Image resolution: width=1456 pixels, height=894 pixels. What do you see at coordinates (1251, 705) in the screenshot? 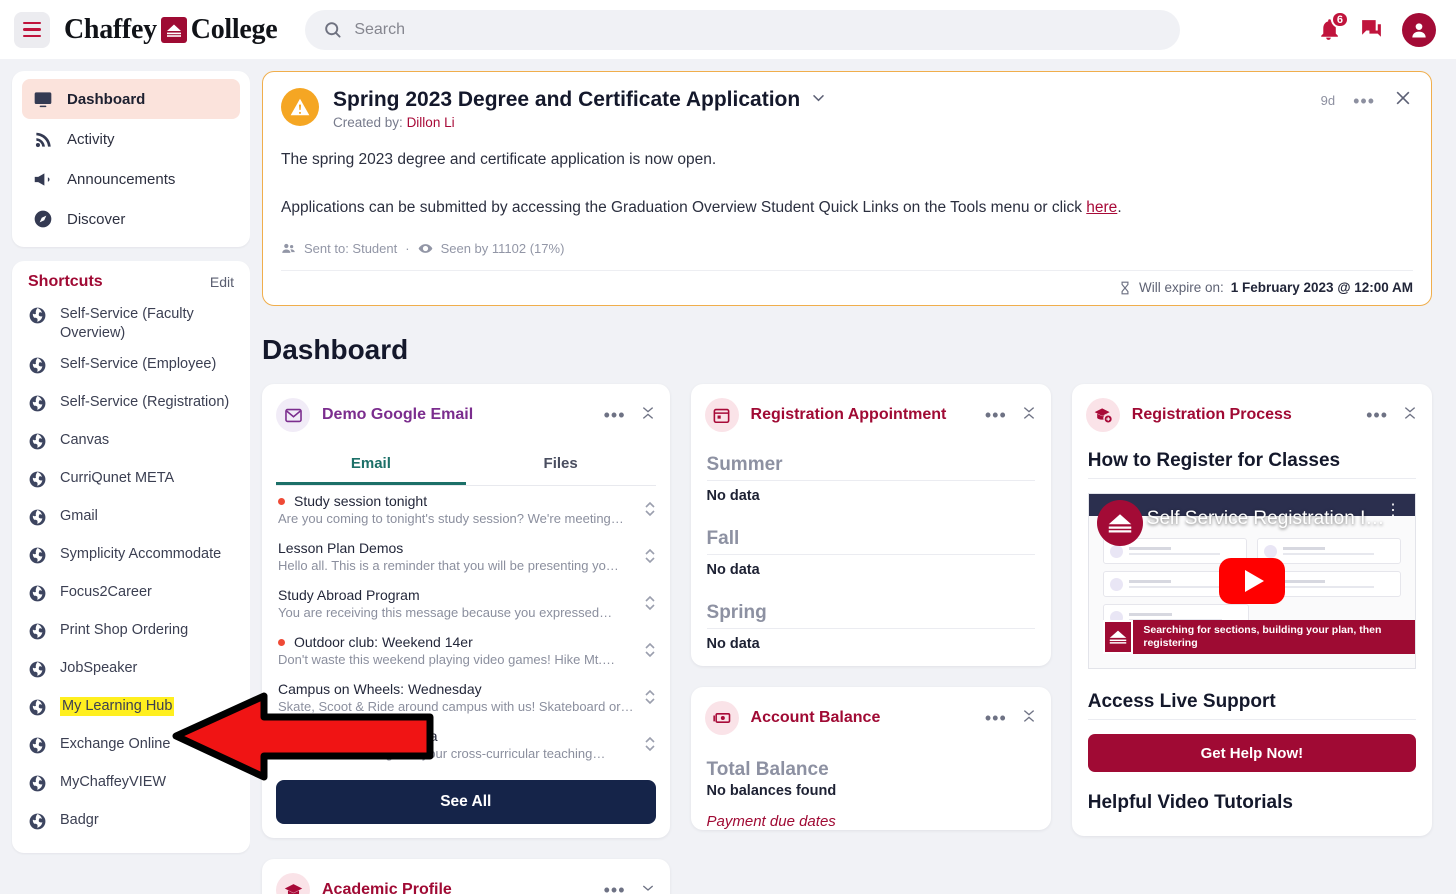
I see `access-live-support-heading: Access Live Support` at bounding box center [1251, 705].